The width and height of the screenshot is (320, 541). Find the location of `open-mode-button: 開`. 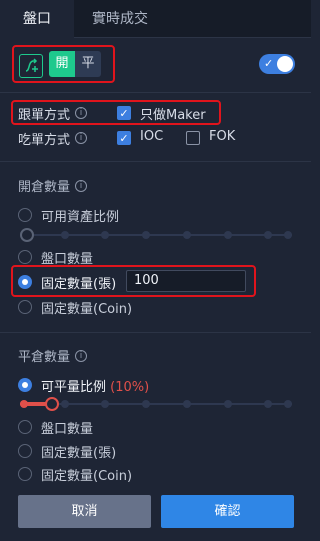

open-mode-button: 開 is located at coordinates (62, 64).